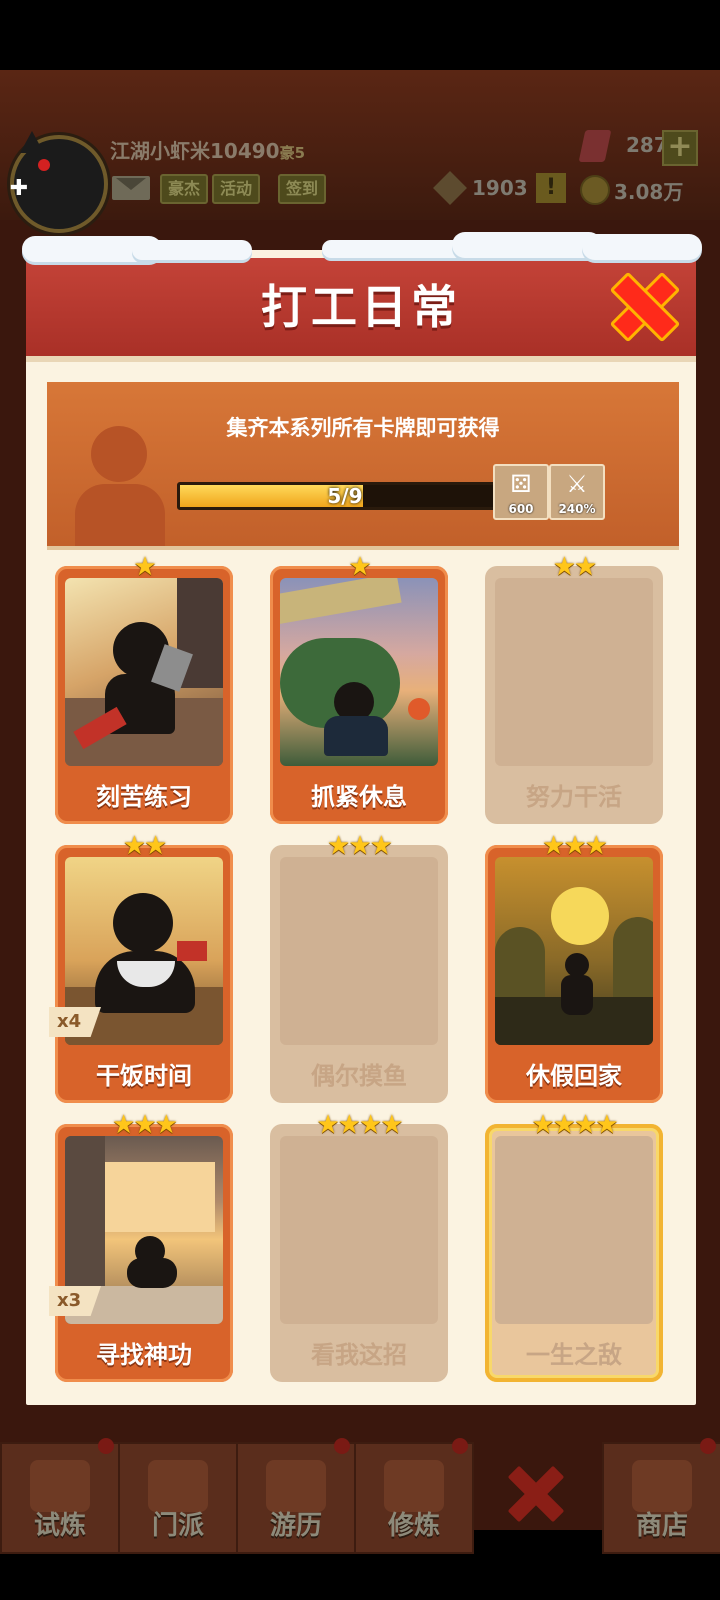 This screenshot has height=1600, width=720. What do you see at coordinates (363, 428) in the screenshot?
I see `banner-text: 集齐本系列所有卡牌即可获得` at bounding box center [363, 428].